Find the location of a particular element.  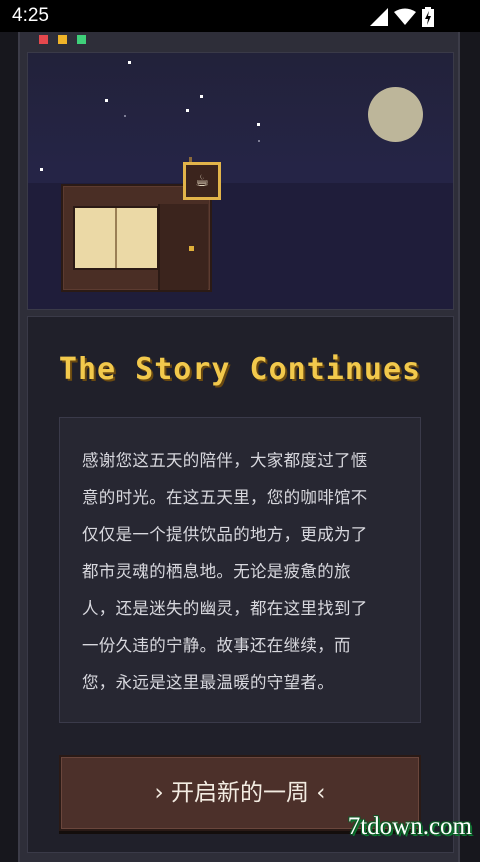

title-bar is located at coordinates (239, 41).